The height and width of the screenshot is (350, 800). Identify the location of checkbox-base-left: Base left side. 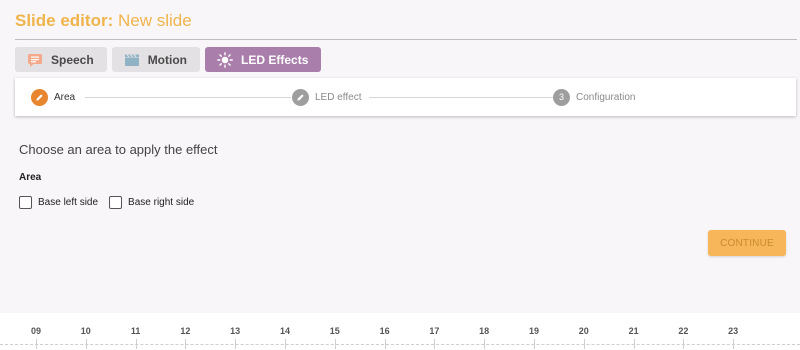
(58, 202).